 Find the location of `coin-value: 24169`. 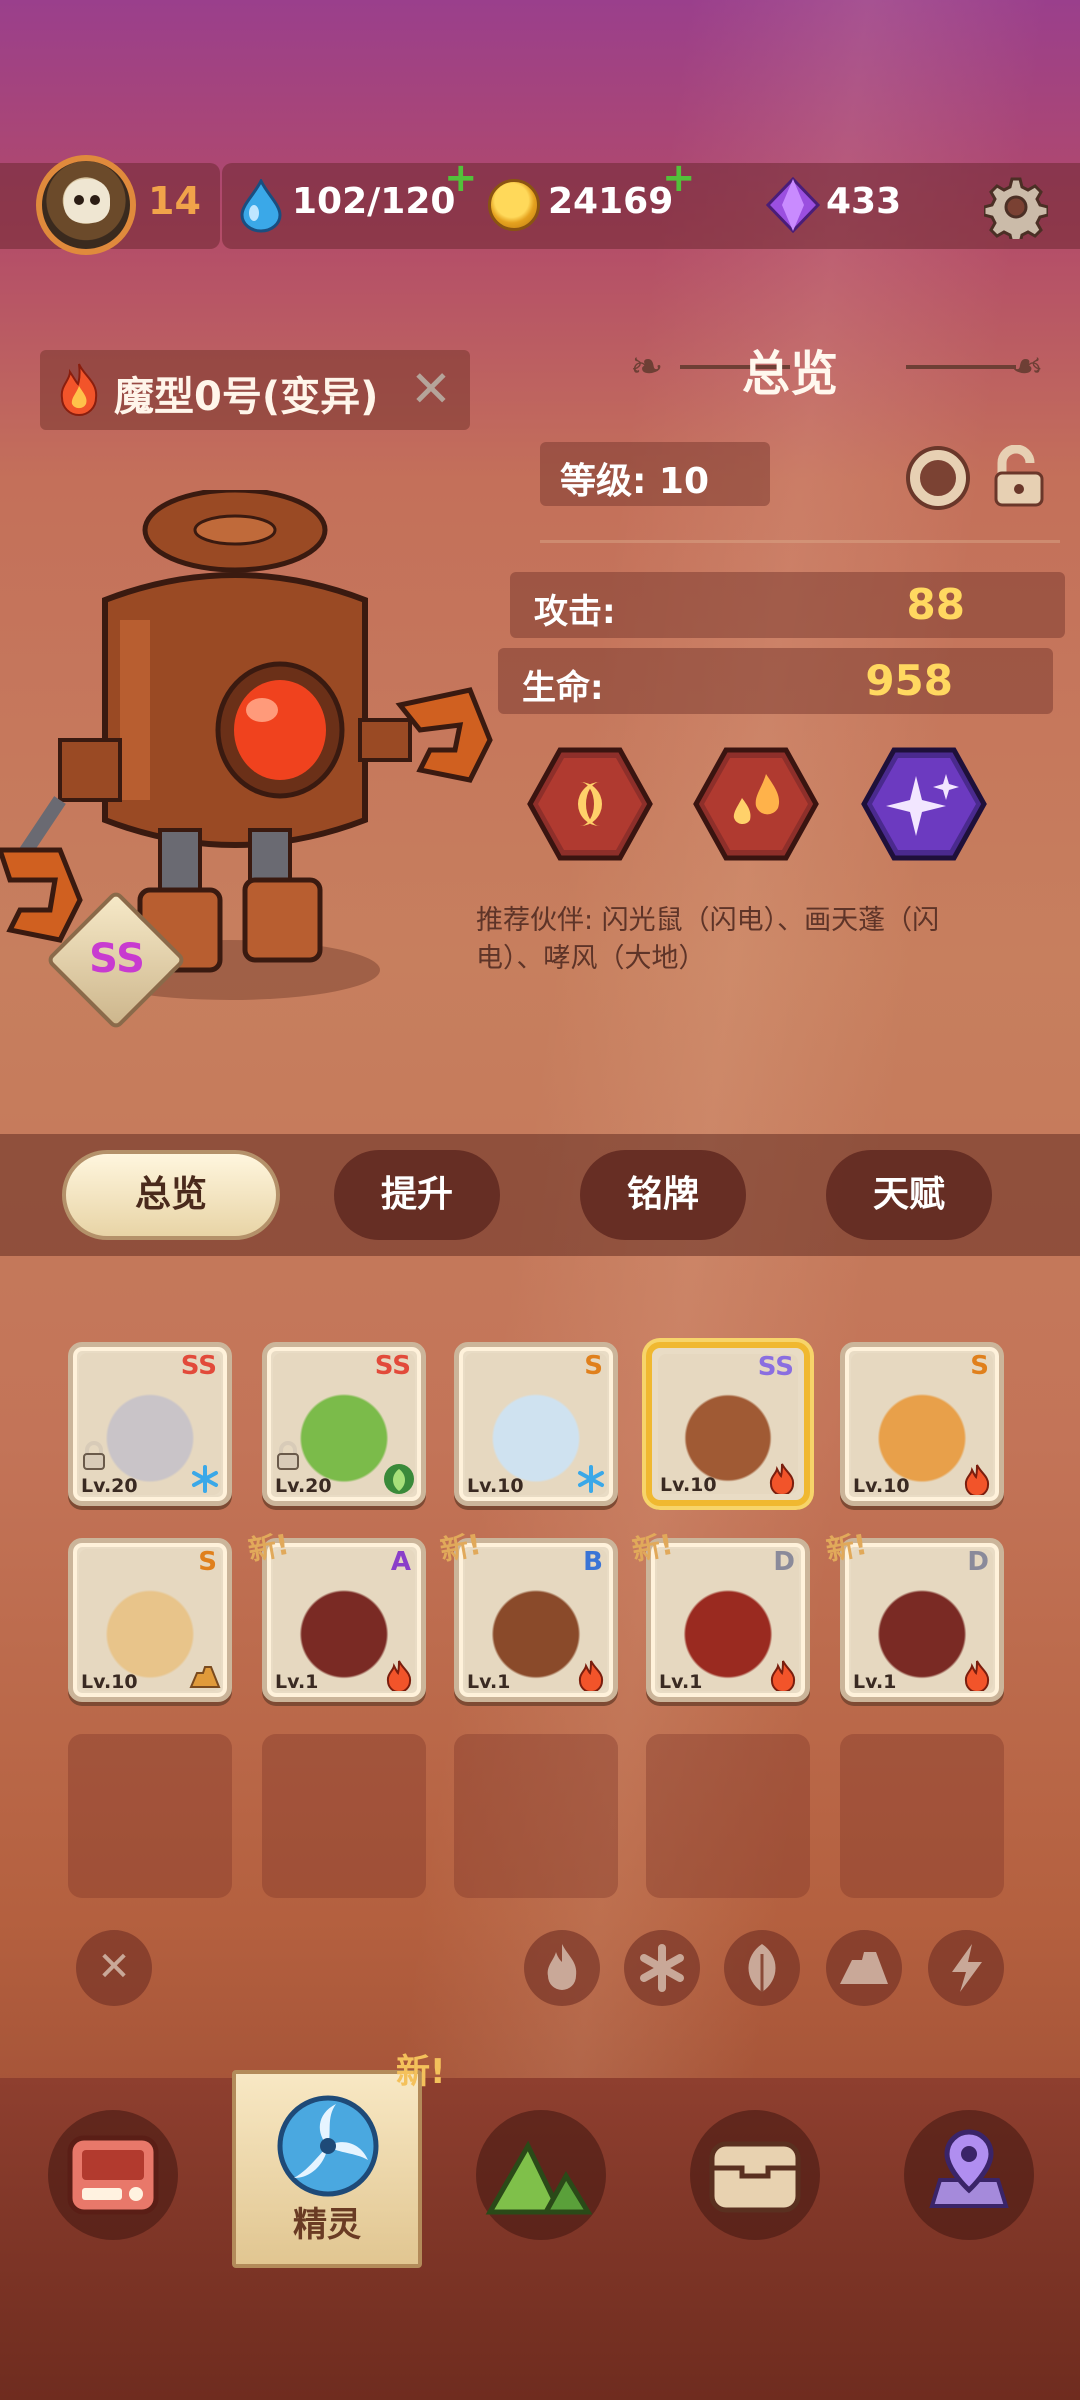

coin-value: 24169 is located at coordinates (611, 201).